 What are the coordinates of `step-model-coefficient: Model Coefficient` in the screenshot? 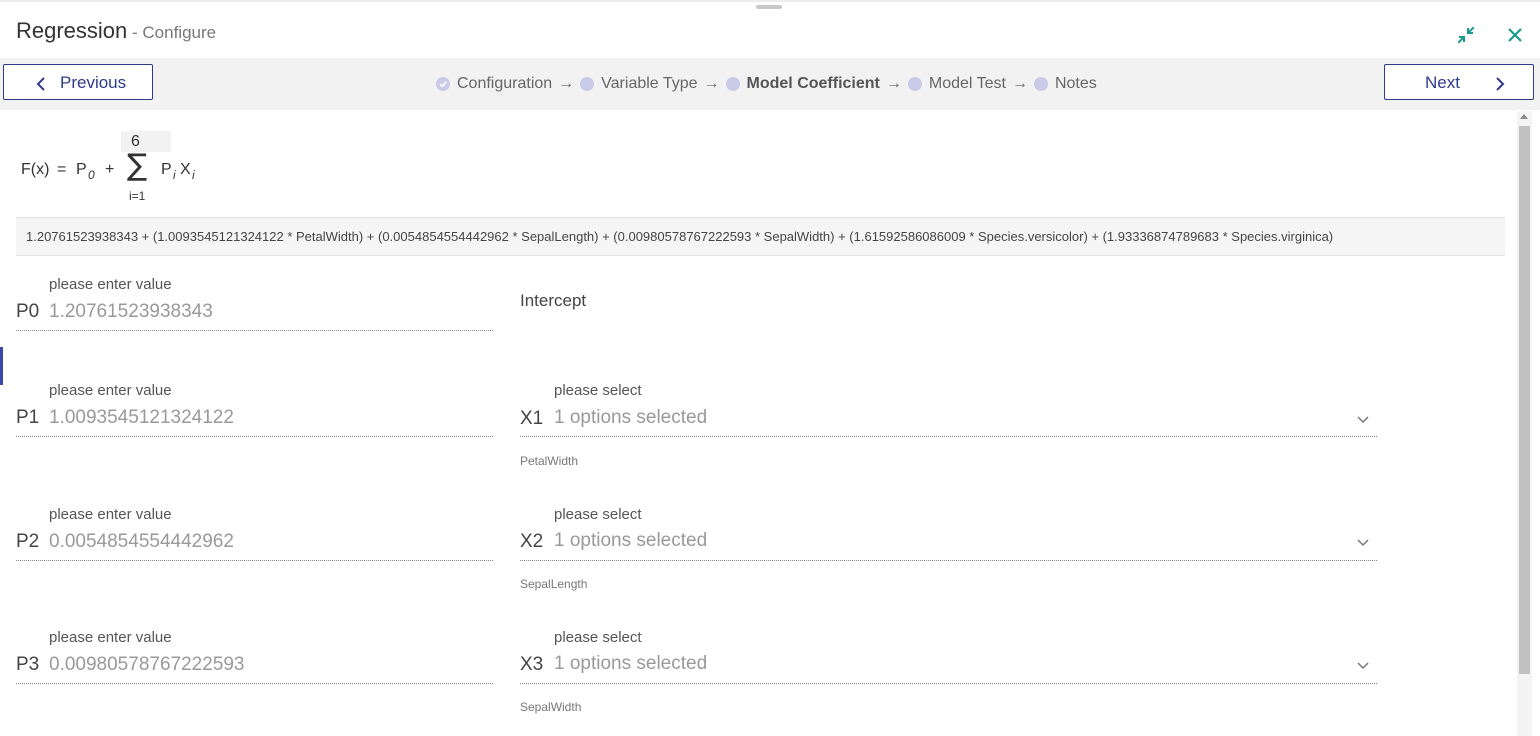 It's located at (802, 84).